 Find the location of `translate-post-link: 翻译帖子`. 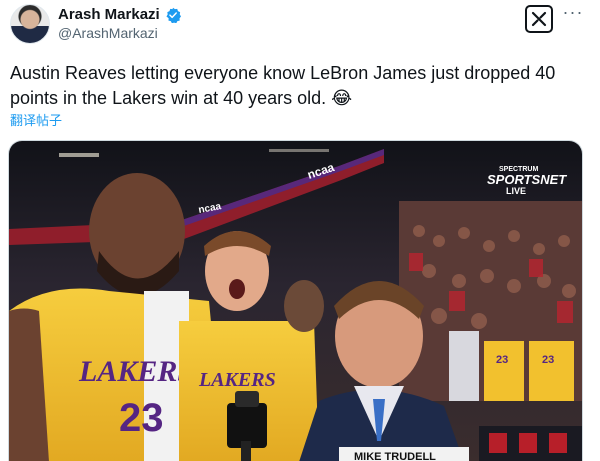

translate-post-link: 翻译帖子 is located at coordinates (36, 119).